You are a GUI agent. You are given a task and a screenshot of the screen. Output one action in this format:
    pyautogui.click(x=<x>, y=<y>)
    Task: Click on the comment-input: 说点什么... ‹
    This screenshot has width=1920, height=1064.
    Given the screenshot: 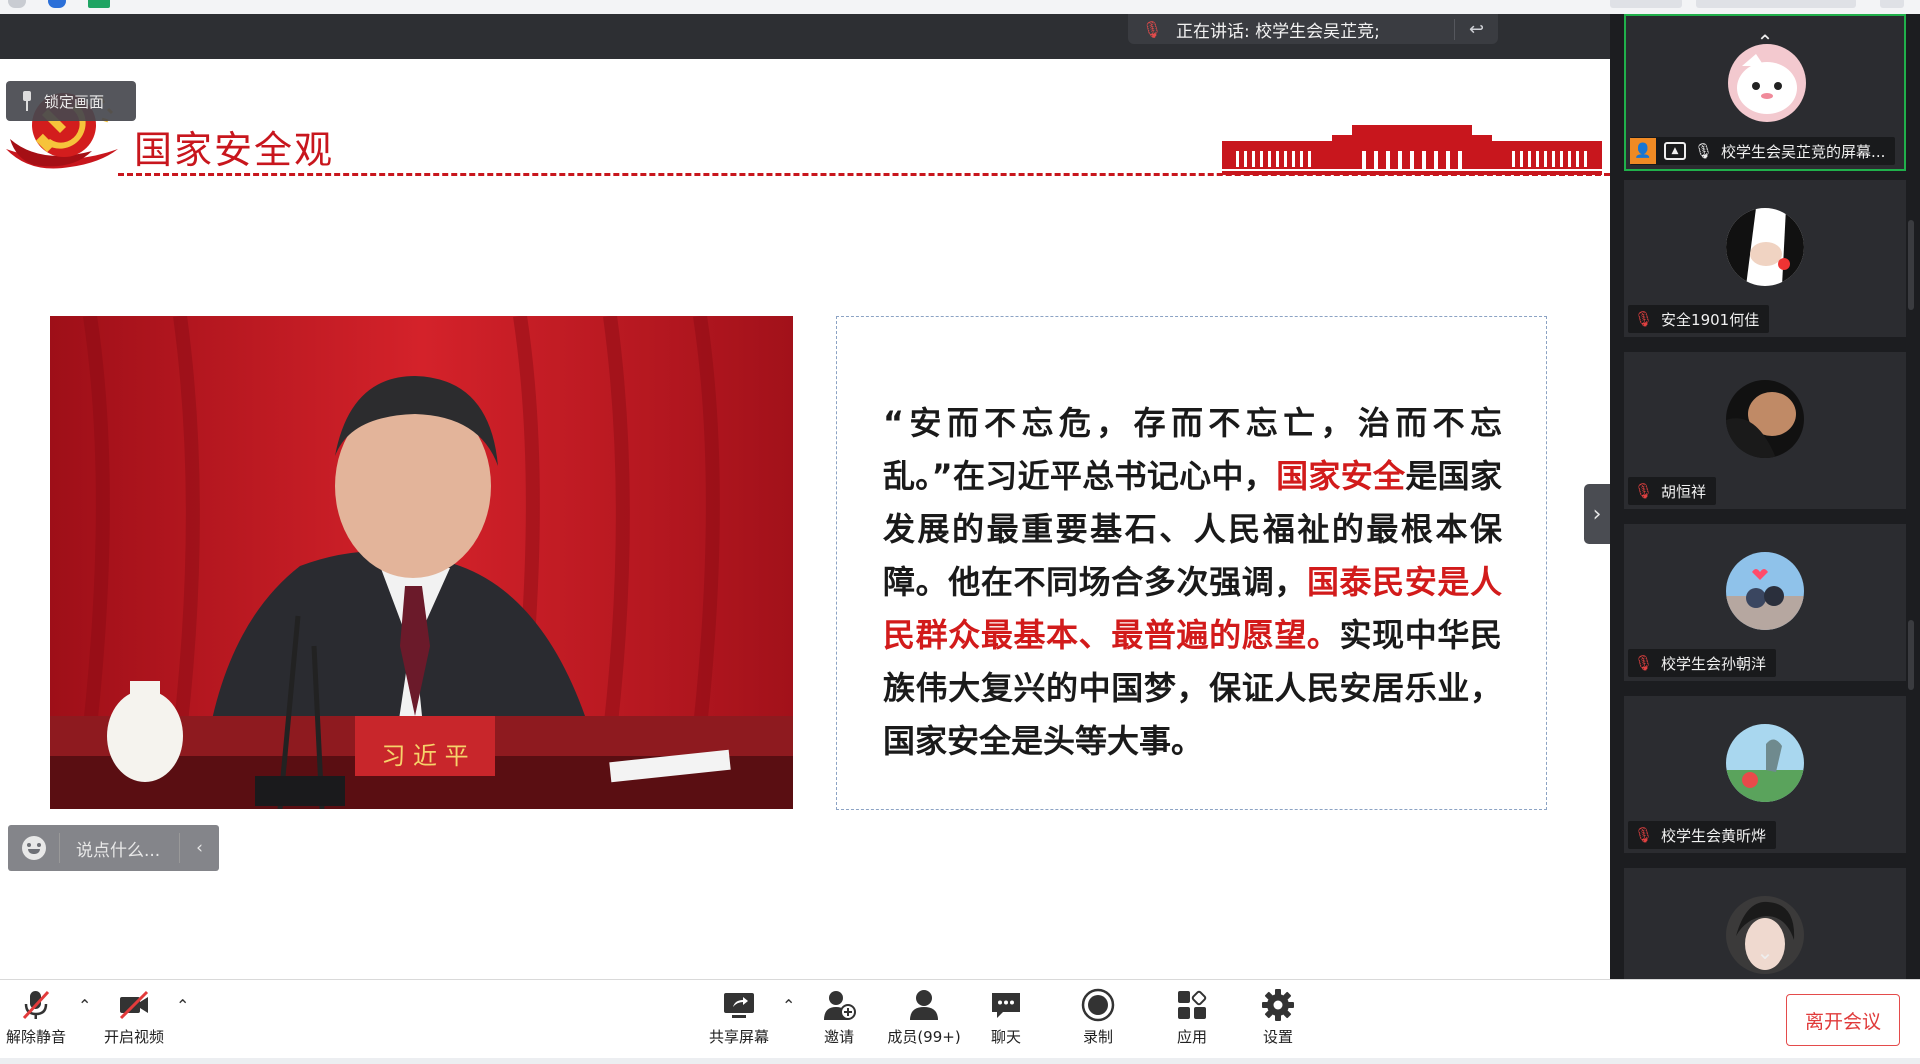 What is the action you would take?
    pyautogui.click(x=113, y=848)
    